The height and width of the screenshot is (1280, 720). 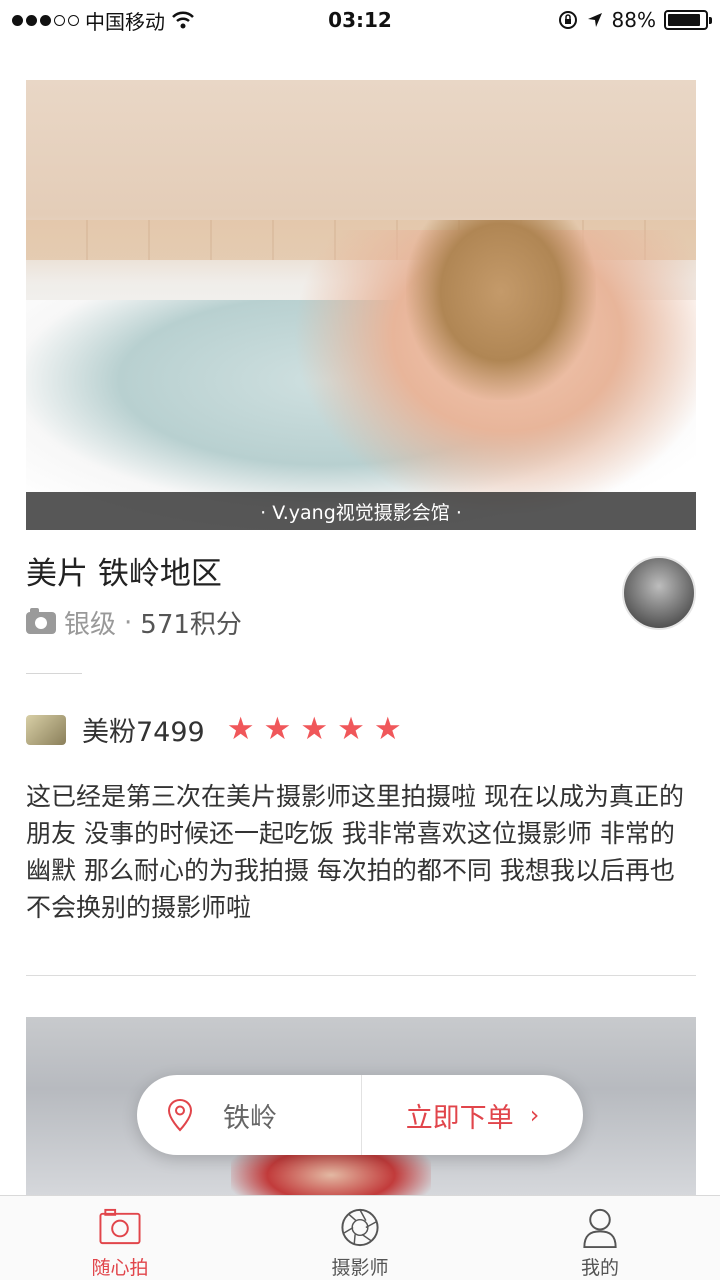 I want to click on battery-icon, so click(x=688, y=20).